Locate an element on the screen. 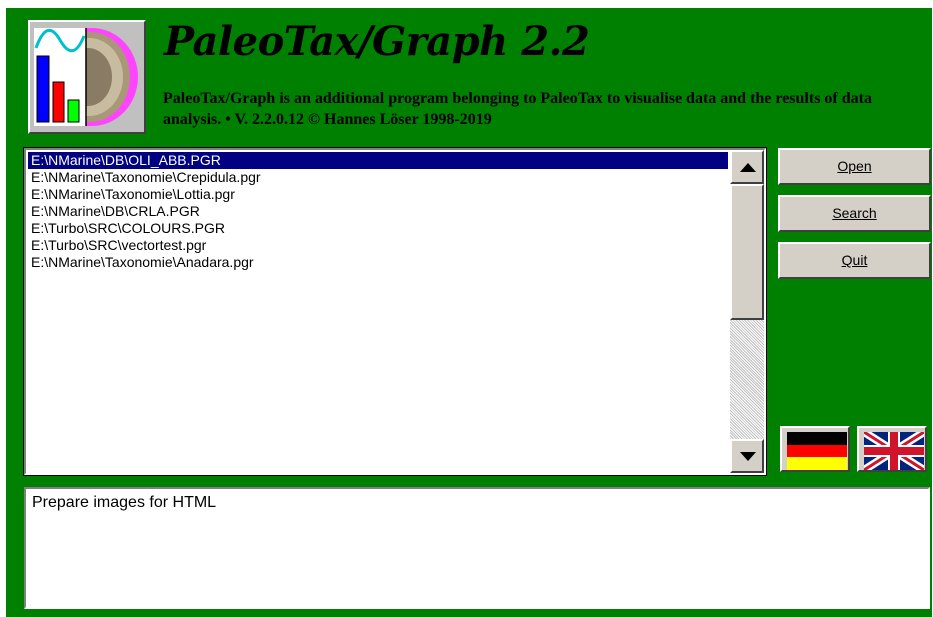  scroll-down-button is located at coordinates (747, 456).